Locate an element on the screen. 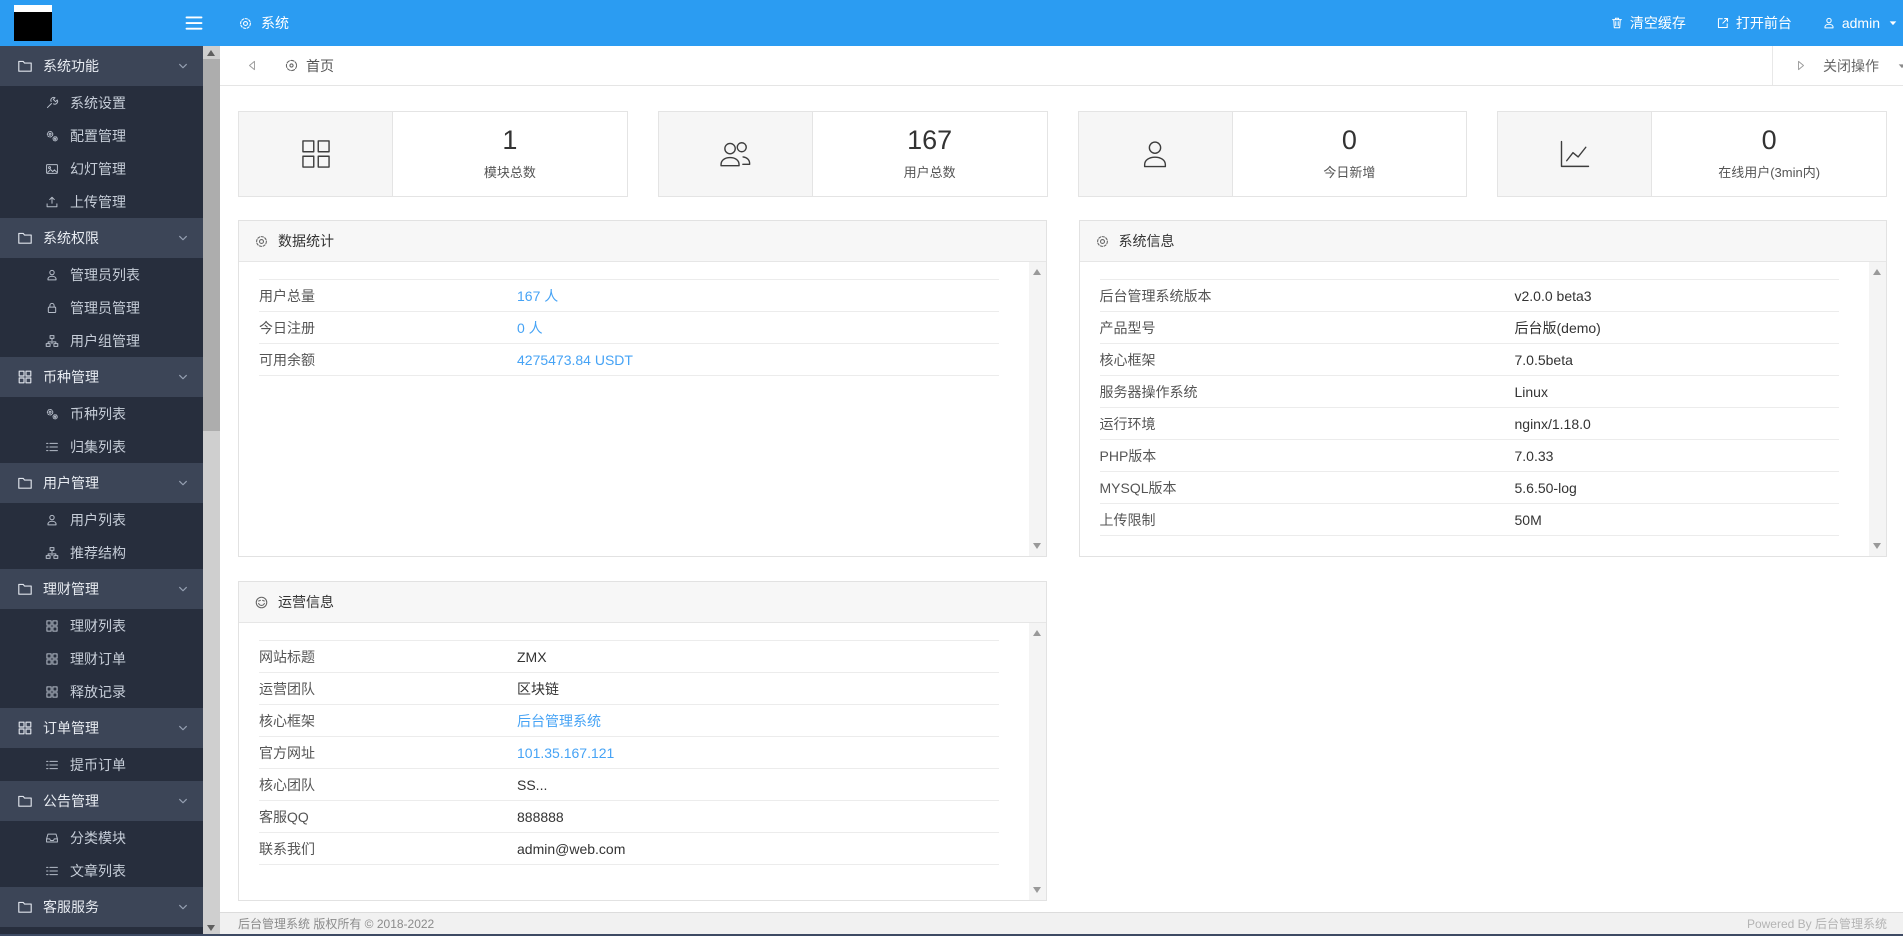 The width and height of the screenshot is (1903, 936). sidebar-group-system-functions: 系统功能 is located at coordinates (101, 66).